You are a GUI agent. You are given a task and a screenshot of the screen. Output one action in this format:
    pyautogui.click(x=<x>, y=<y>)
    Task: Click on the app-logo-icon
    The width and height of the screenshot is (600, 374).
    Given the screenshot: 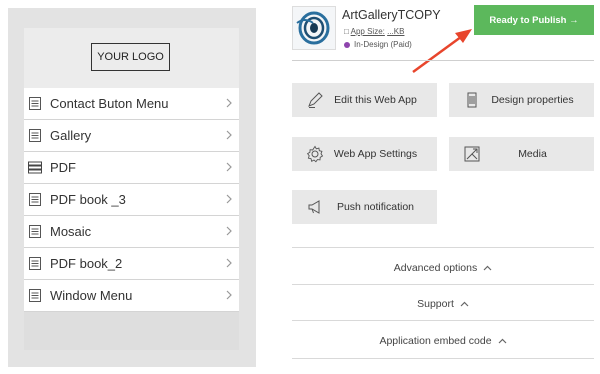 What is the action you would take?
    pyautogui.click(x=314, y=28)
    